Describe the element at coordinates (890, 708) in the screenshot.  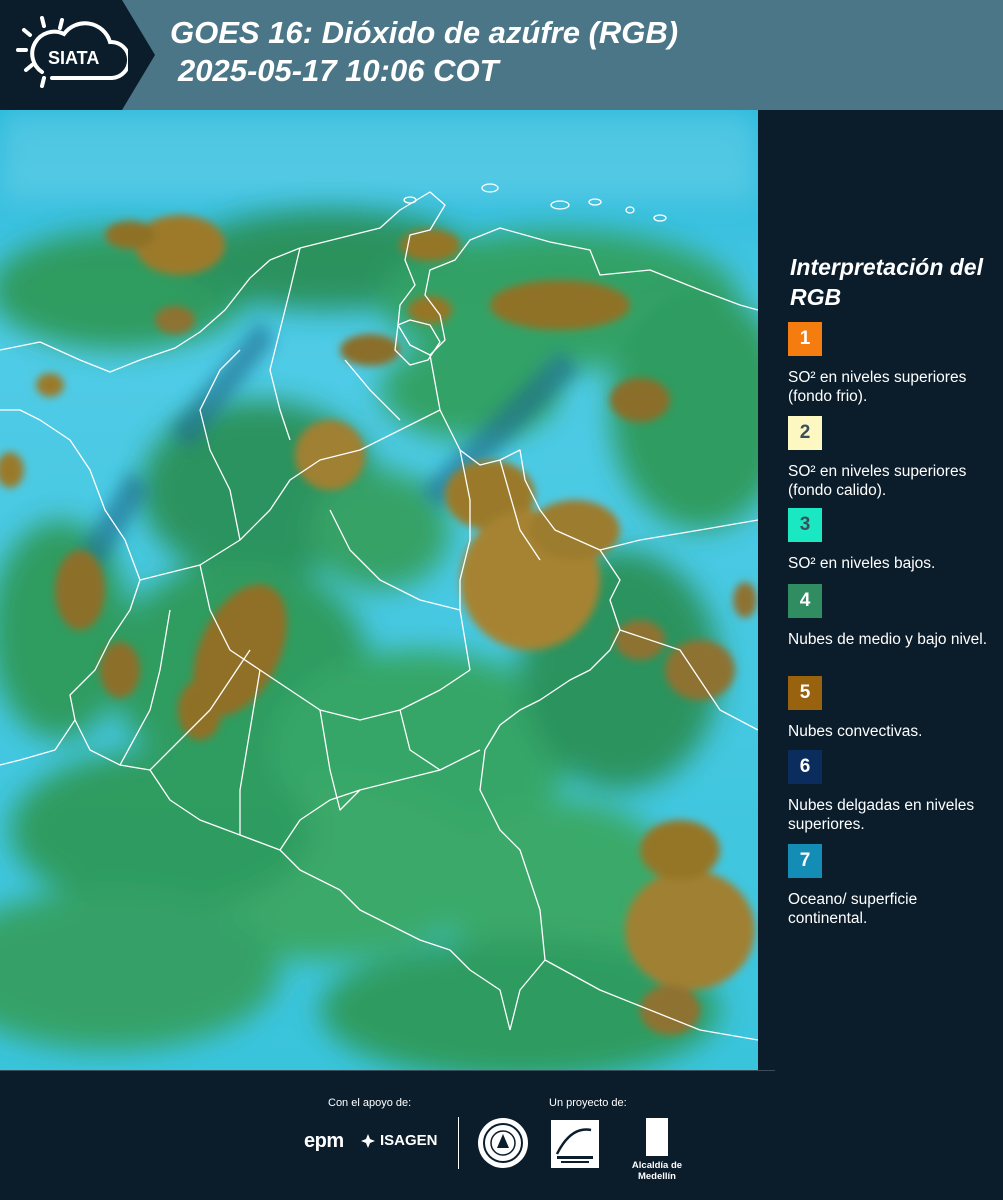
I see `legend-item-5: 5 Nubes convectivas.` at that location.